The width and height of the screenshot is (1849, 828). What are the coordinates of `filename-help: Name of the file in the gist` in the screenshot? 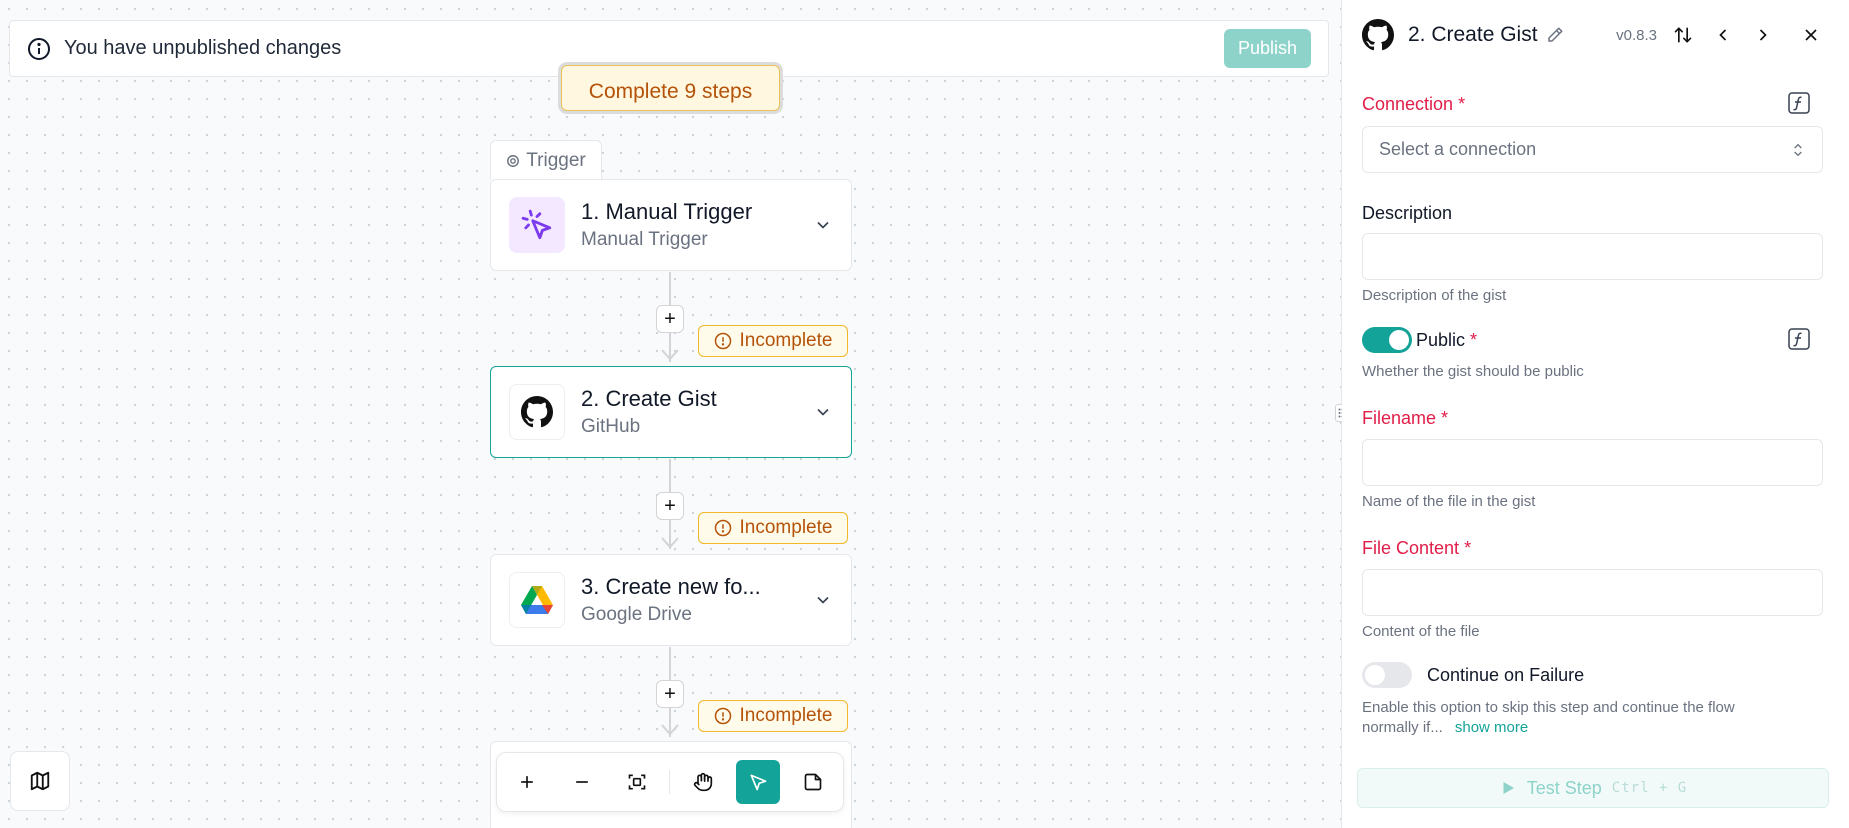 It's located at (1449, 501).